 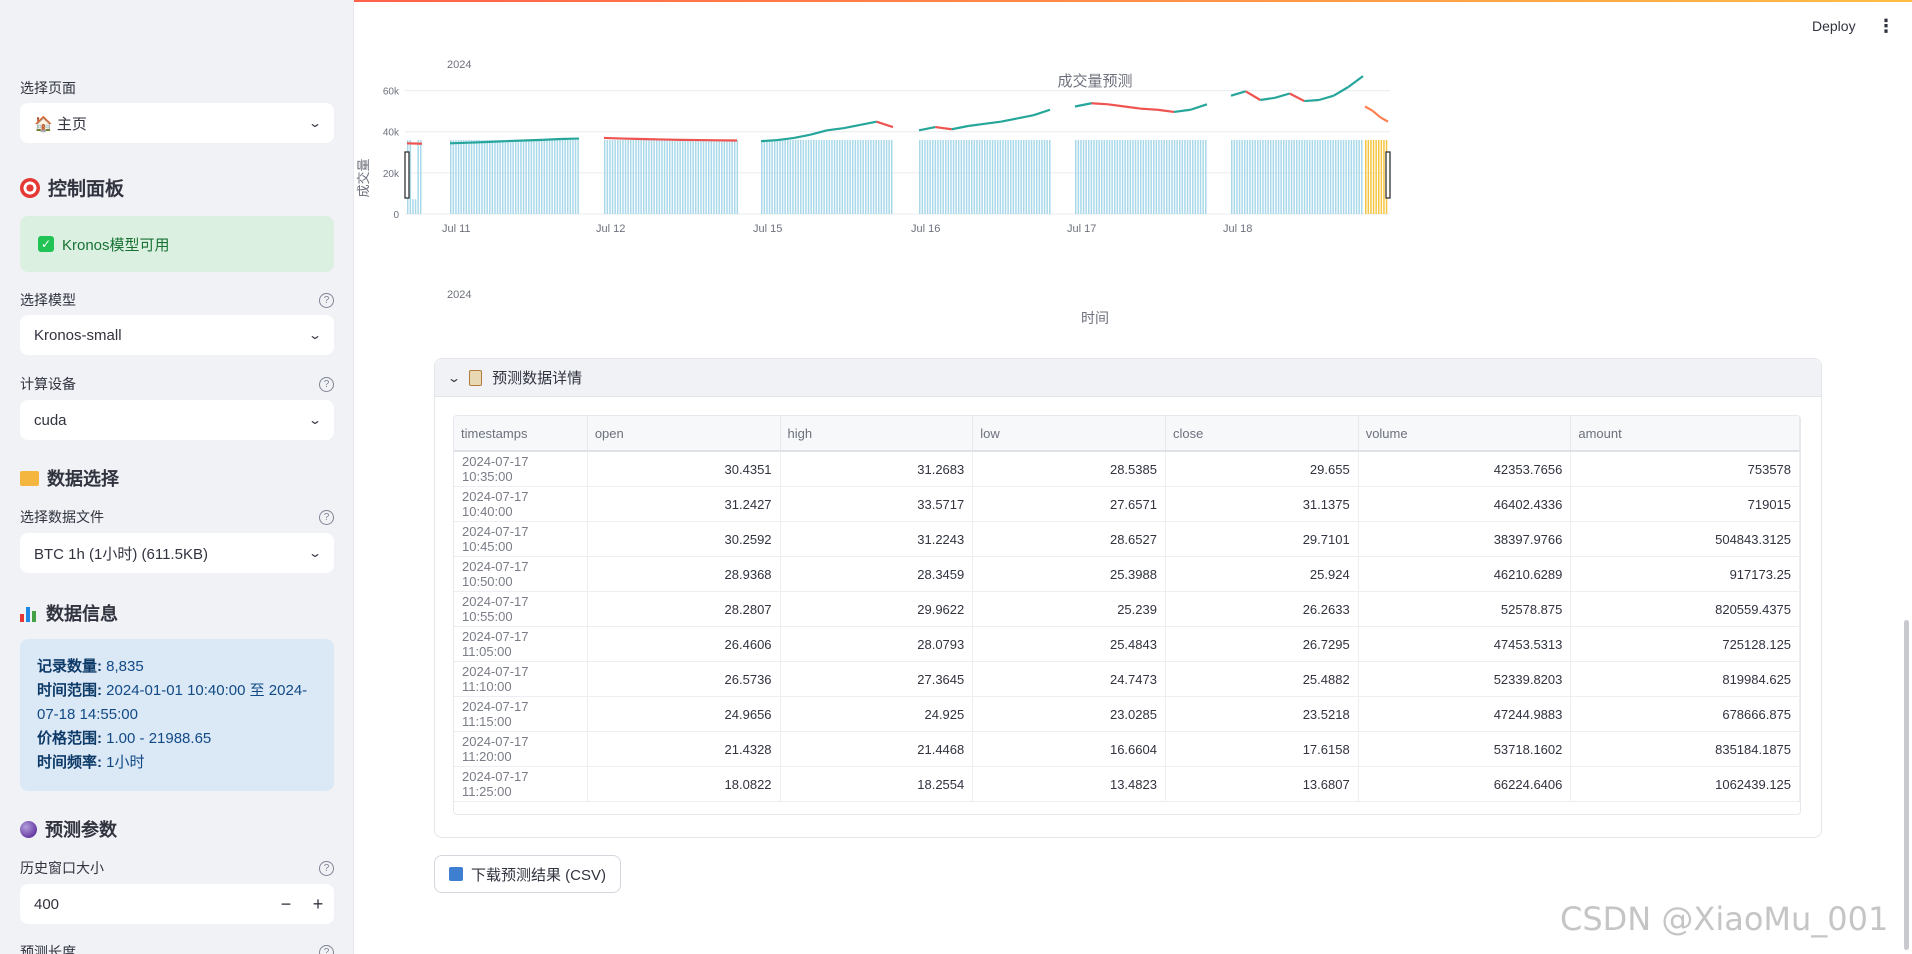 What do you see at coordinates (1069, 574) in the screenshot?
I see `table-cell-low: 25.3988` at bounding box center [1069, 574].